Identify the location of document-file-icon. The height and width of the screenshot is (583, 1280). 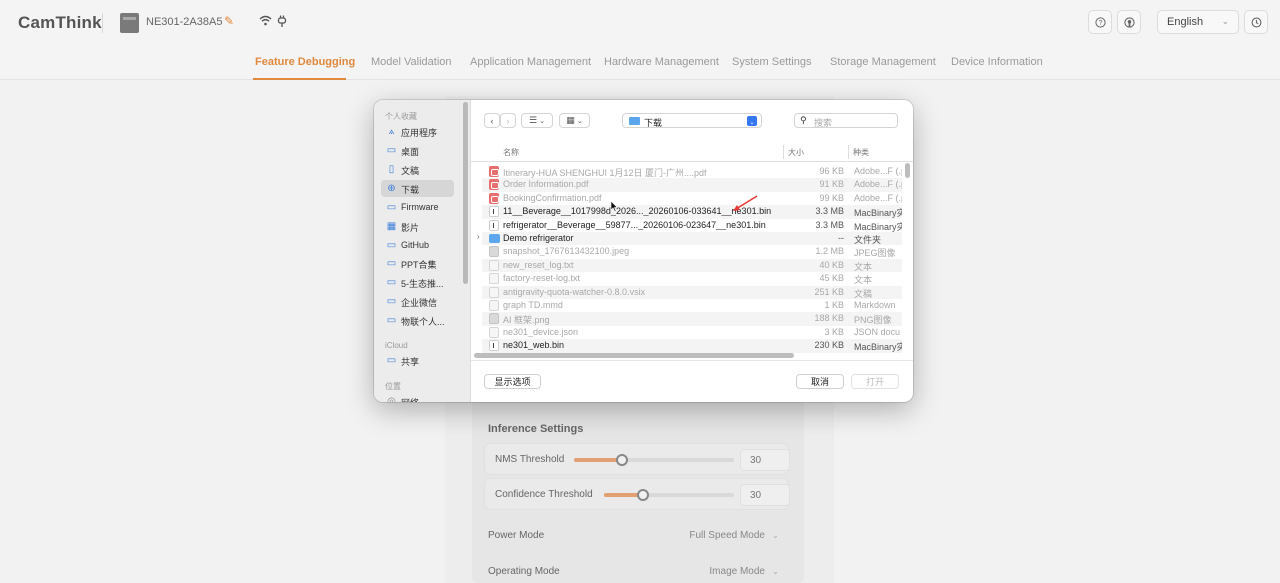
(494, 292).